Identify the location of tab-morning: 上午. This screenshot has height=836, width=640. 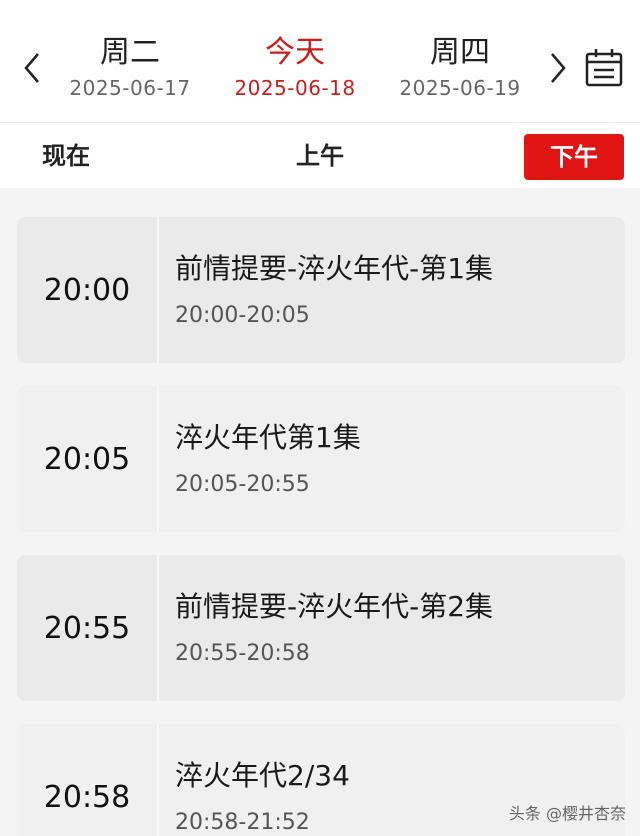
(320, 156).